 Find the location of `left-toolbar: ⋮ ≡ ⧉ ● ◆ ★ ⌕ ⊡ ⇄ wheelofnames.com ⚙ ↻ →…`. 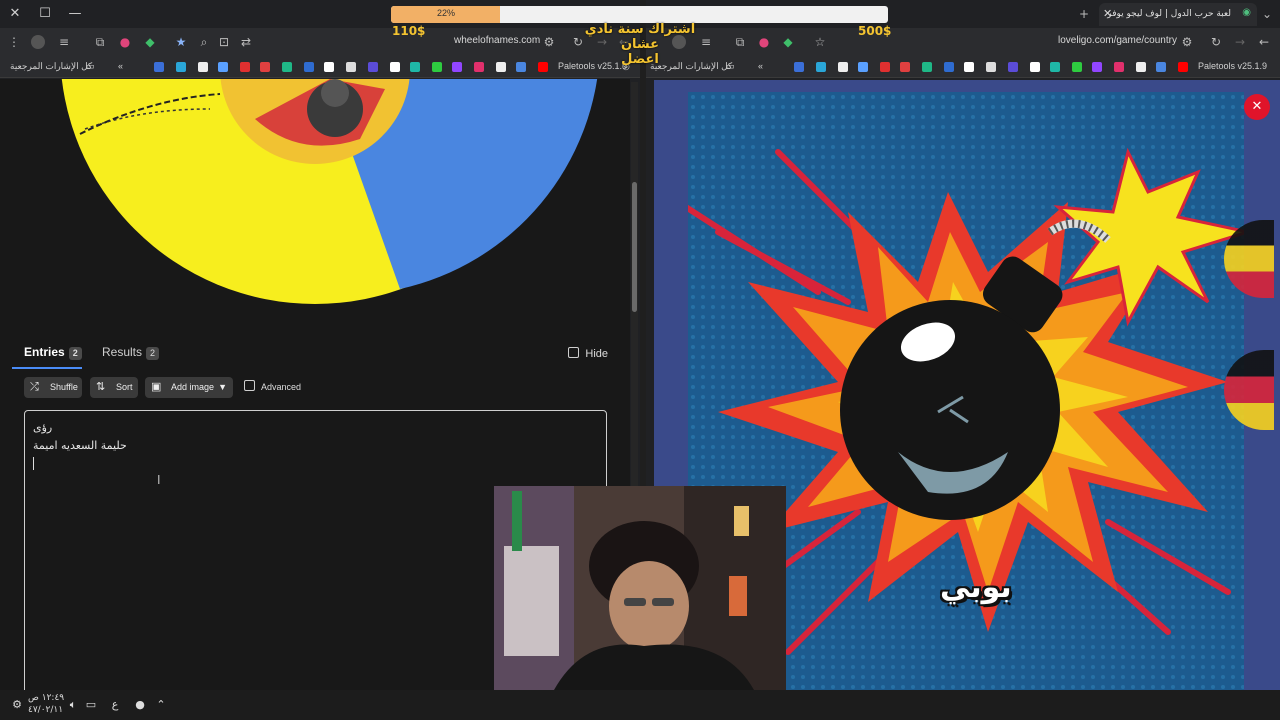

left-toolbar: ⋮ ≡ ⧉ ● ◆ ★ ⌕ ⊡ ⇄ wheelofnames.com ⚙ ↻ →… is located at coordinates (320, 42).